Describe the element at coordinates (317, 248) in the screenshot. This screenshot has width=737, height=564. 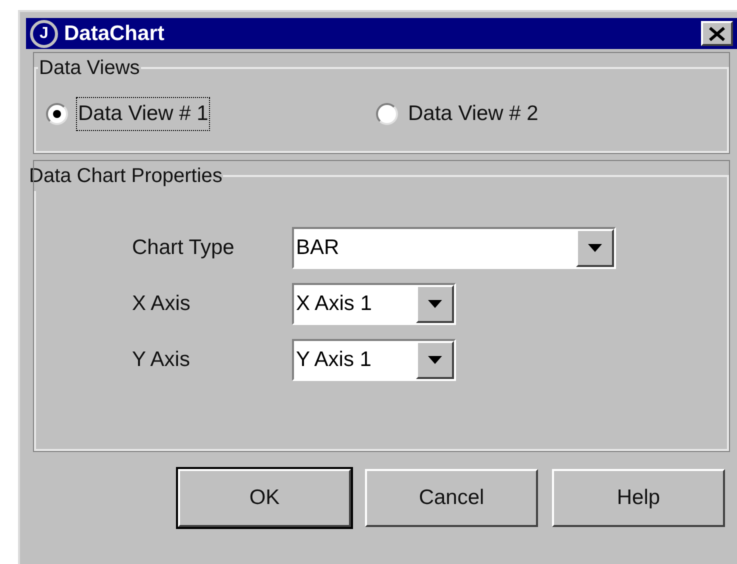
I see `dropdown-value: BAR` at that location.